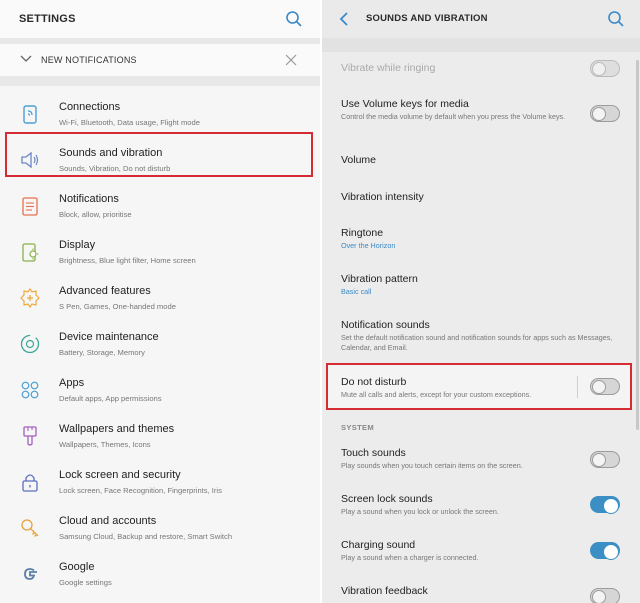 This screenshot has width=640, height=603. What do you see at coordinates (85, 582) in the screenshot?
I see `item-subtitle: Google settings` at bounding box center [85, 582].